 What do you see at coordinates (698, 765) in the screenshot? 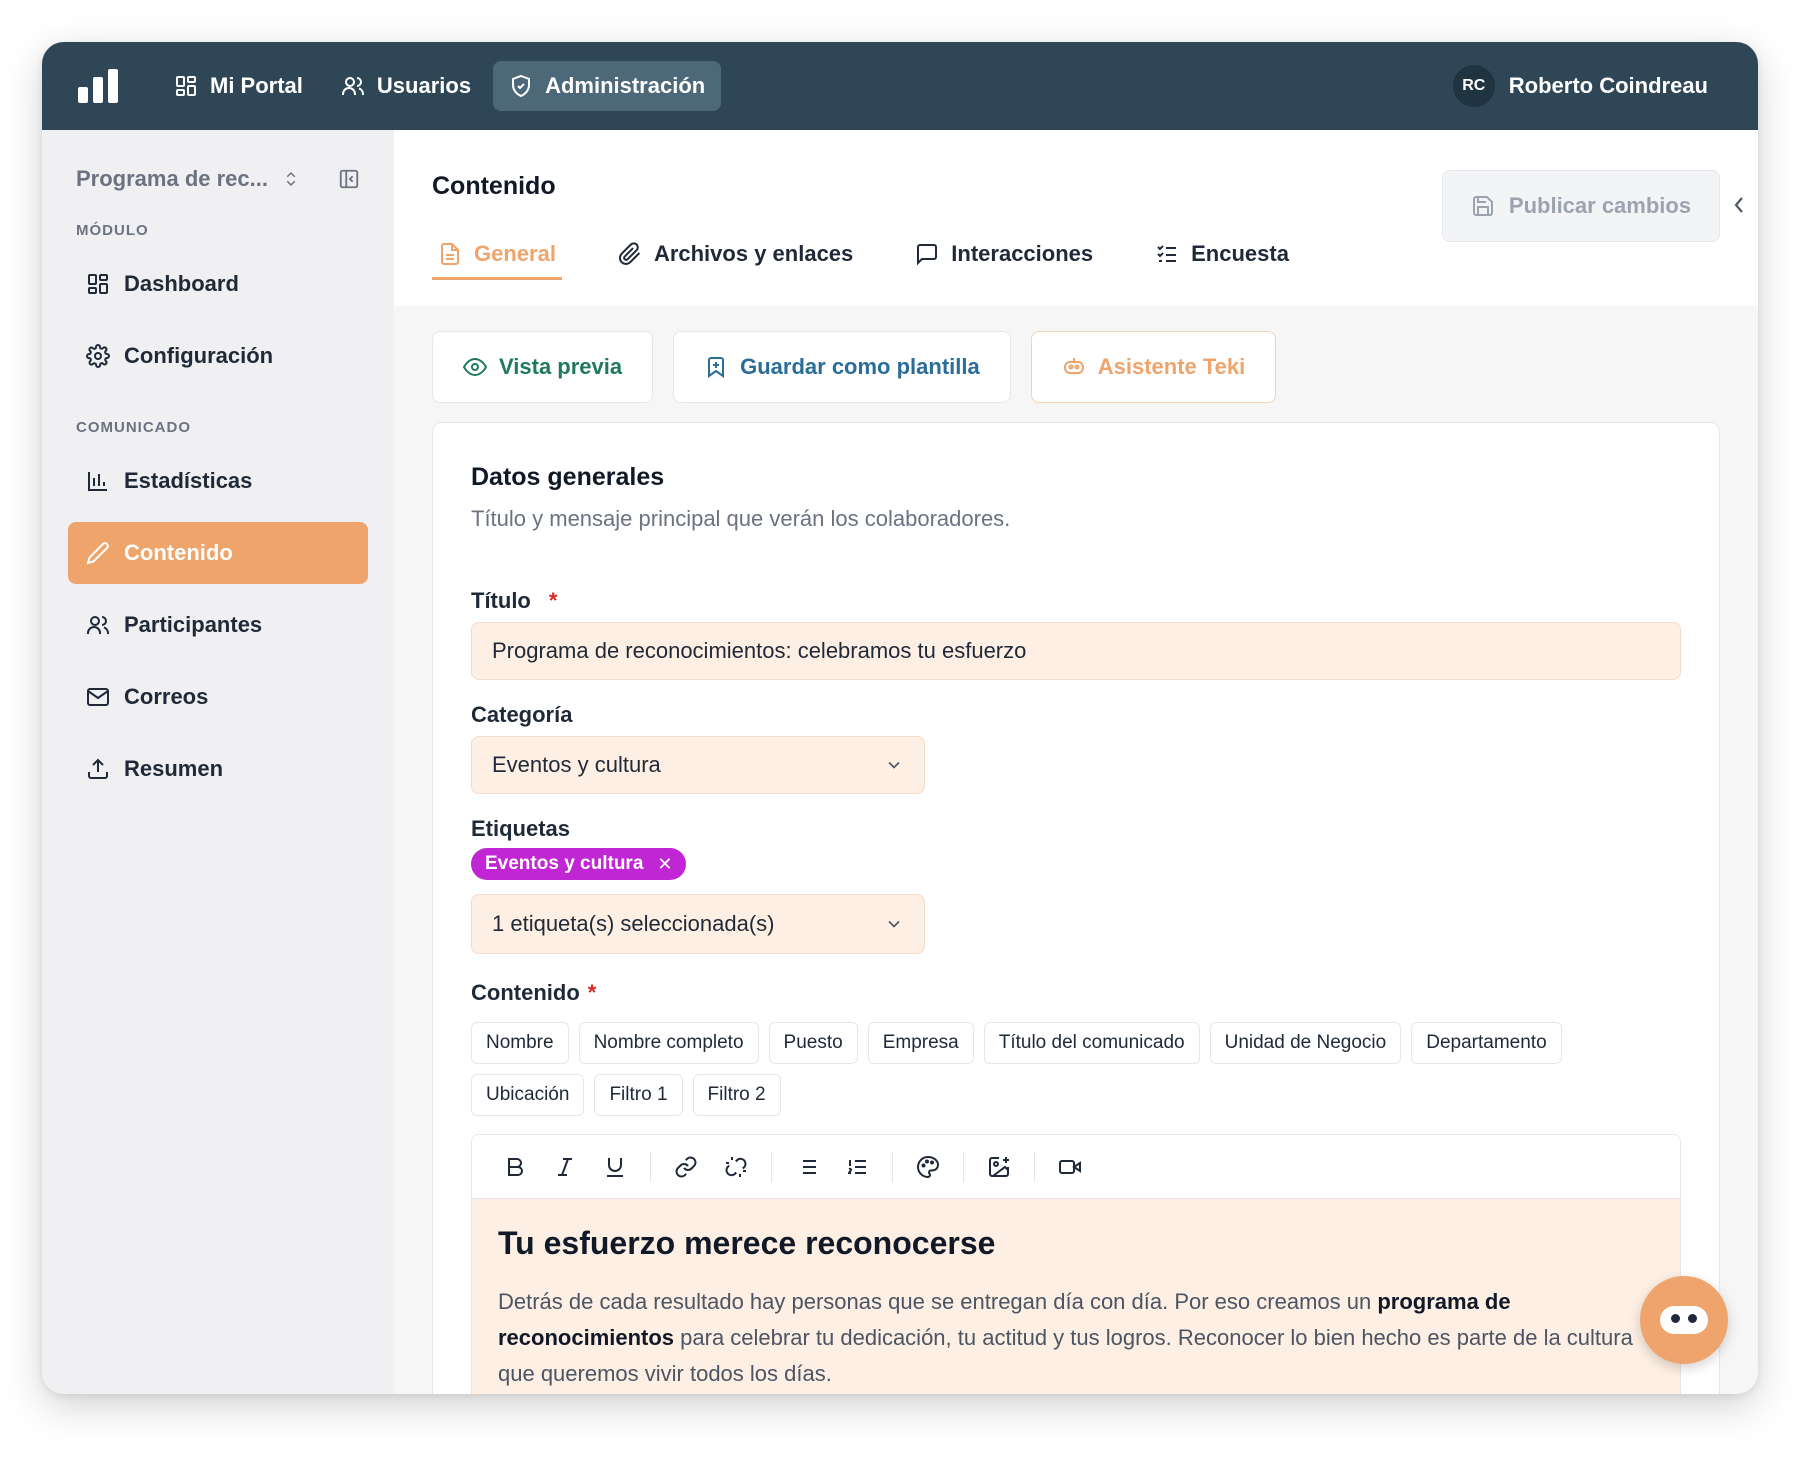
I see `category-select: Eventos y cultura` at bounding box center [698, 765].